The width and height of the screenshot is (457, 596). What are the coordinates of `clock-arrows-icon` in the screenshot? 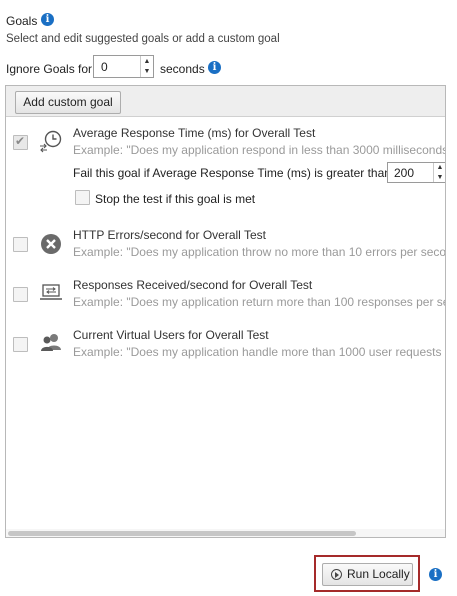 It's located at (51, 141).